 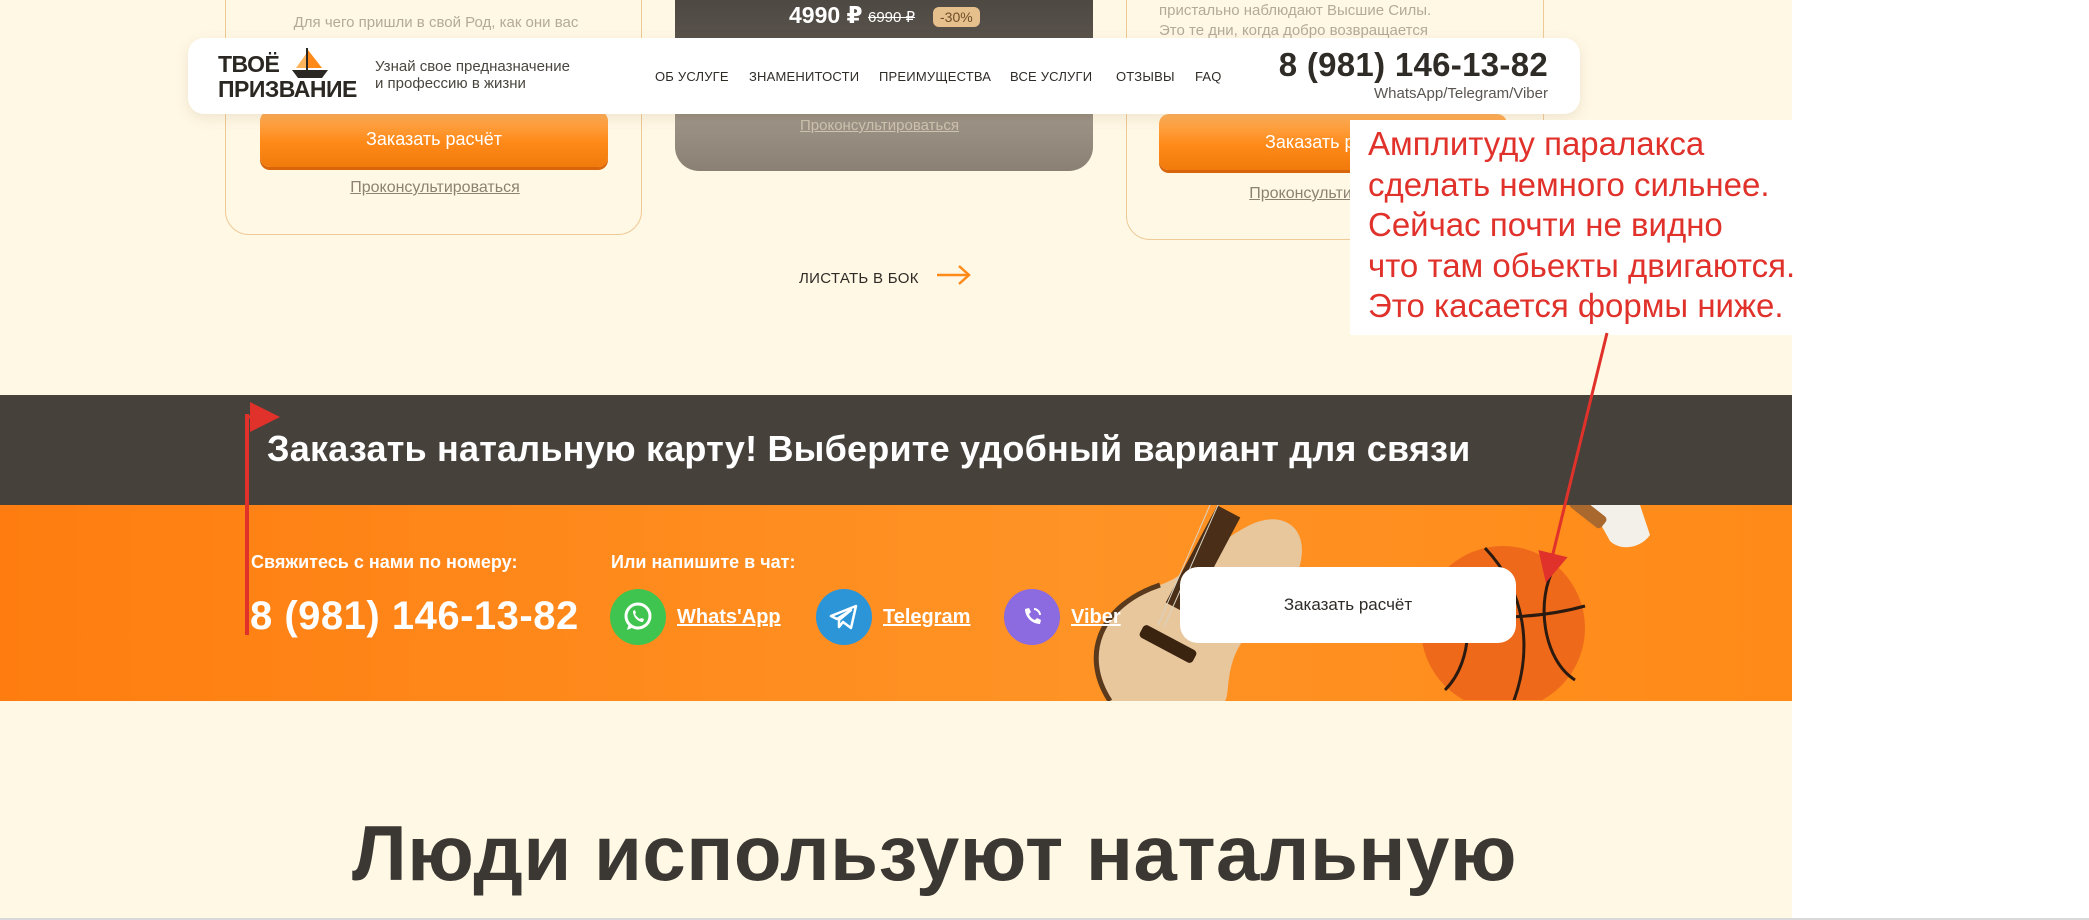 I want to click on nav-all-services: ВСЕ УСЛУГИ, so click(x=1051, y=76).